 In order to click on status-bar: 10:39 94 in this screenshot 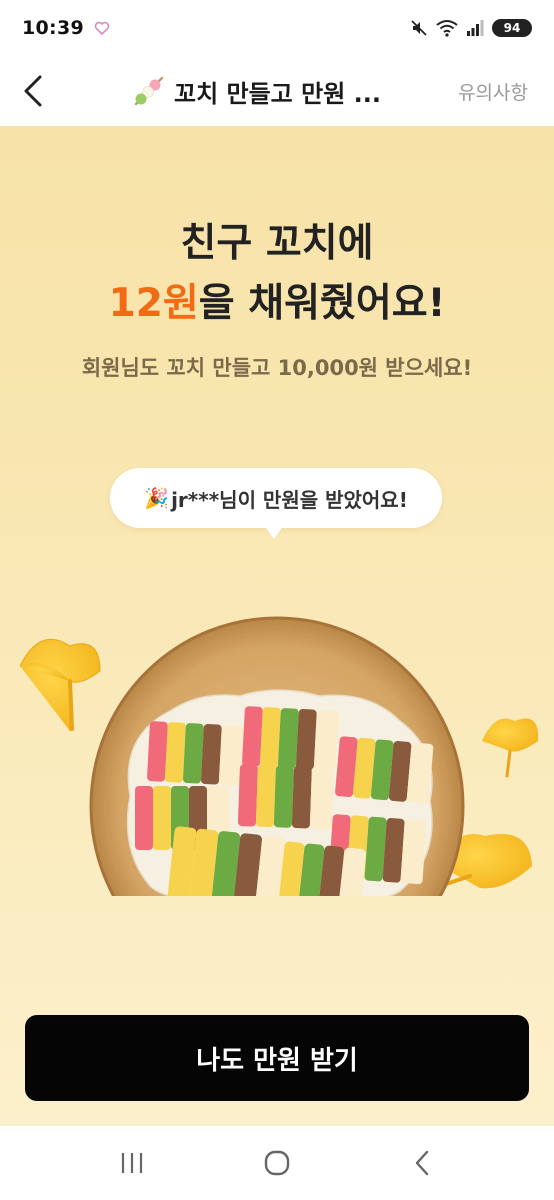, I will do `click(277, 28)`.